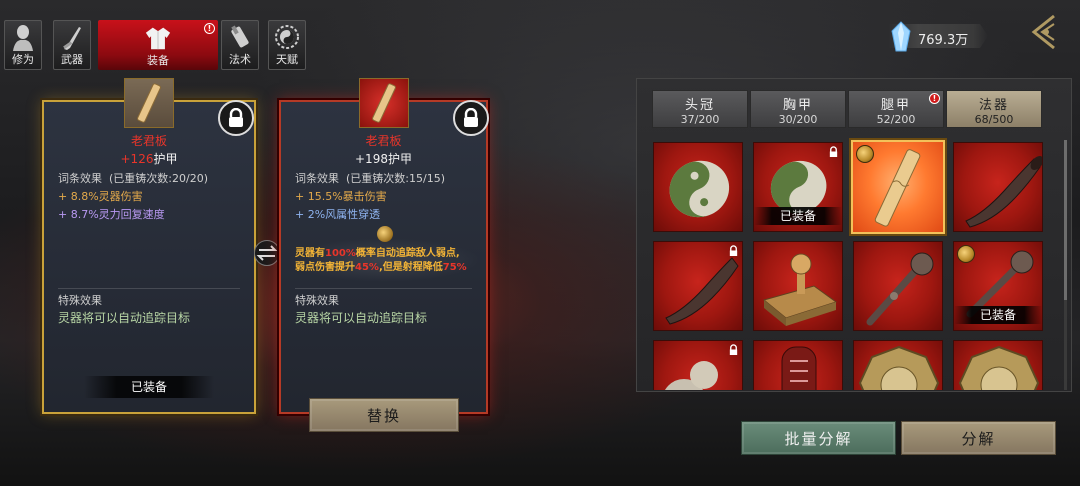  Describe the element at coordinates (943, 40) in the screenshot. I see `currency-value: 769.3万` at that location.